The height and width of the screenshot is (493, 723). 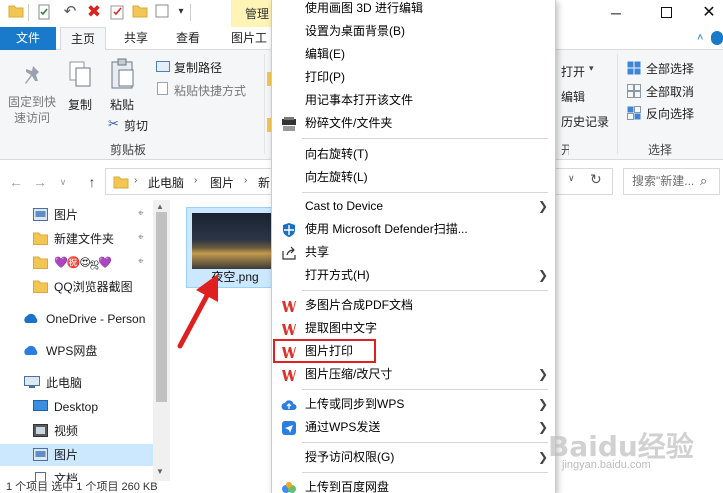 I want to click on nav-item-pictures-selected: 图片, so click(x=85, y=455).